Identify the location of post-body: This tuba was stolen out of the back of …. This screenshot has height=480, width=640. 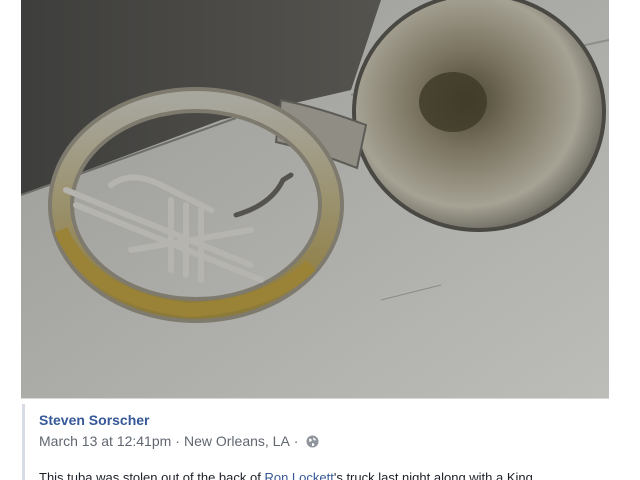
(286, 475).